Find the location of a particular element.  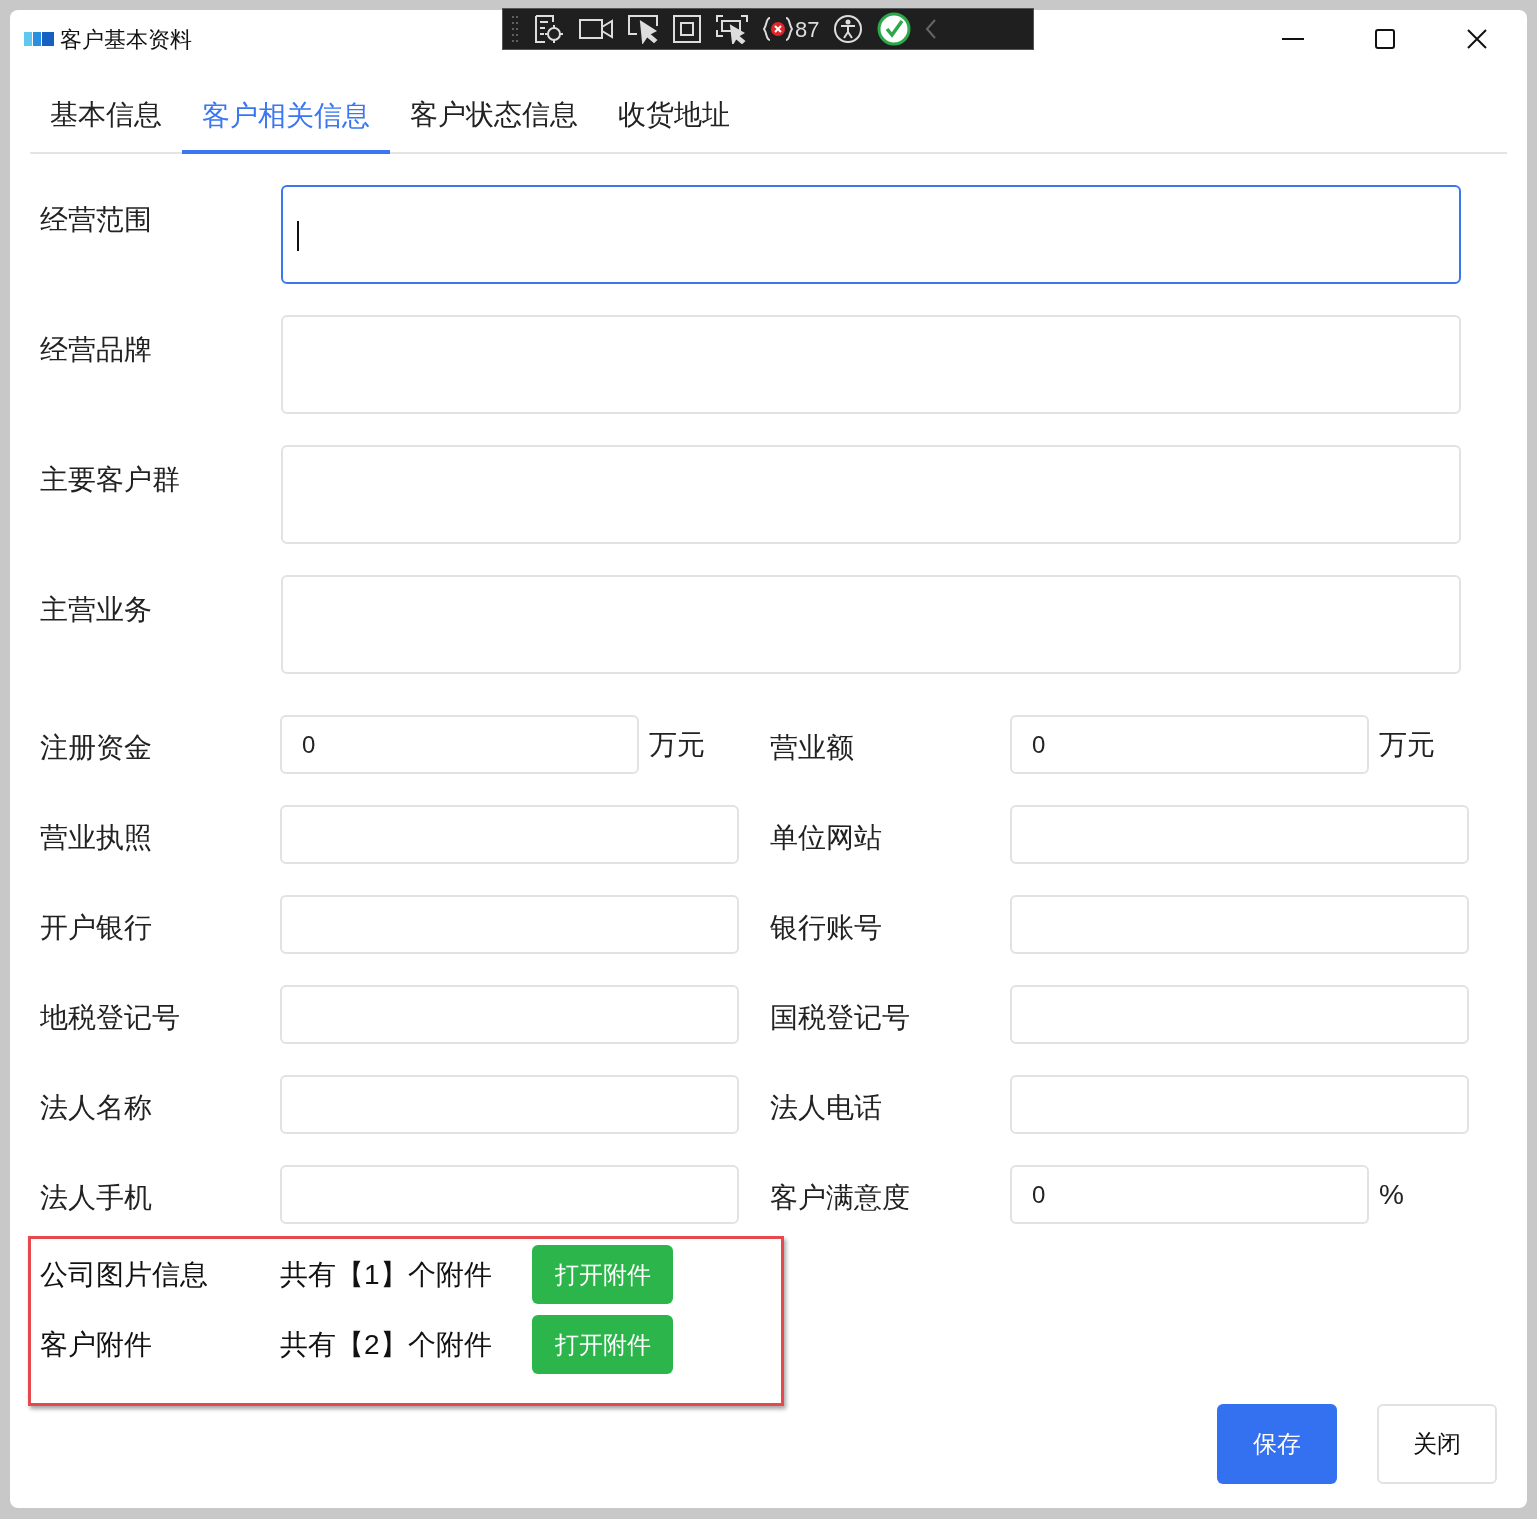

accessibility-icon is located at coordinates (848, 29).